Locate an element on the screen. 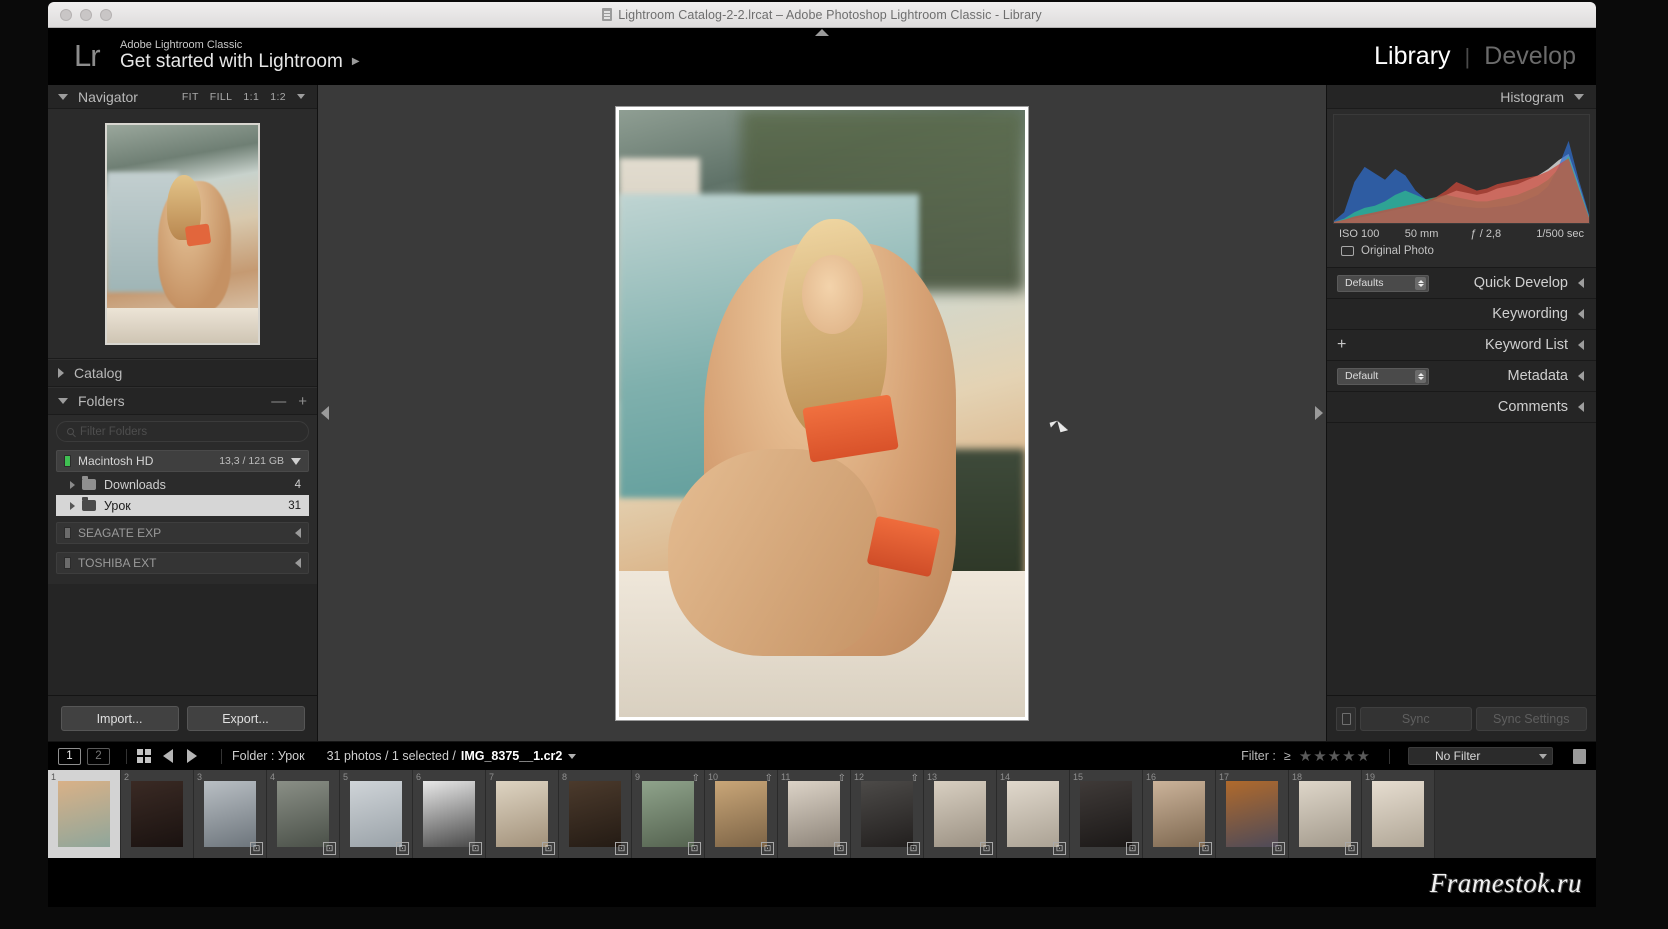 The height and width of the screenshot is (929, 1668). filmstrip-cell: 7 ⊡ is located at coordinates (522, 814).